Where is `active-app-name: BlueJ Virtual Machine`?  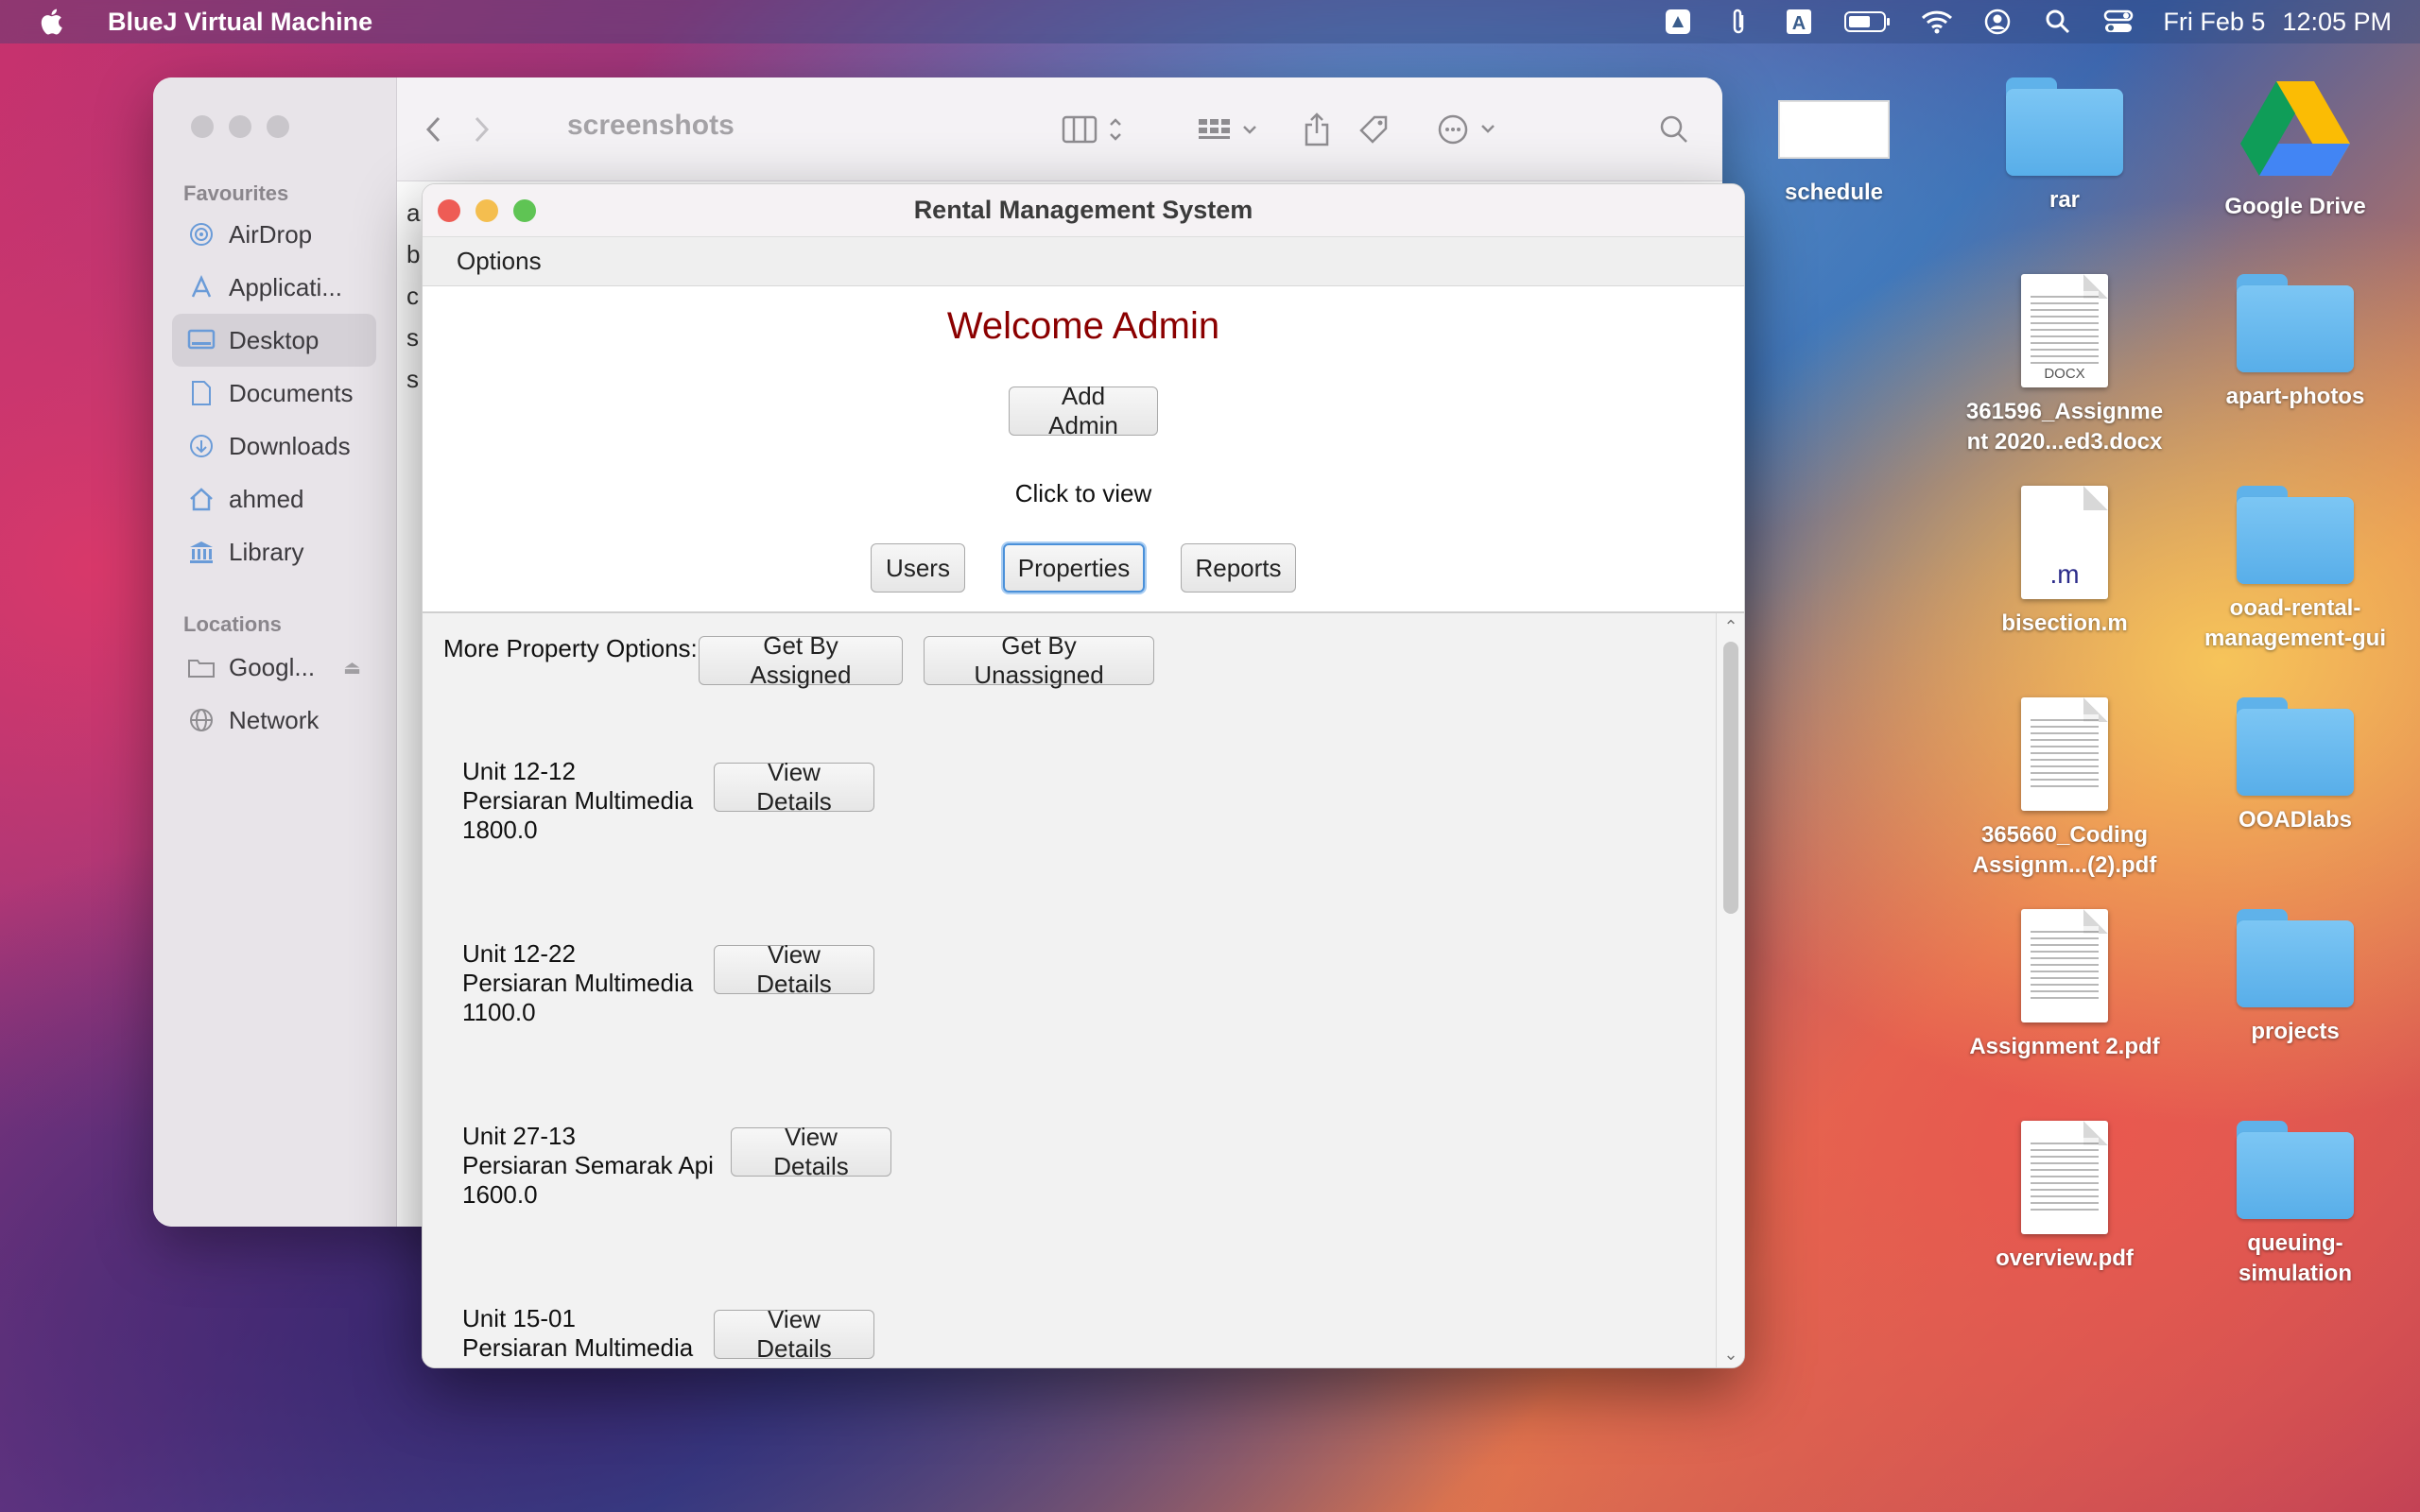
active-app-name: BlueJ Virtual Machine is located at coordinates (240, 22).